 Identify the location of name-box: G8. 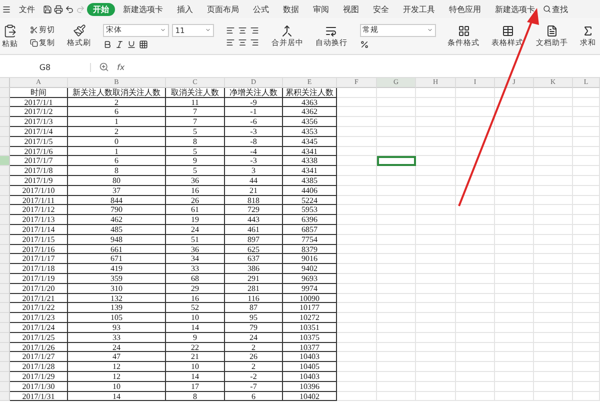
(45, 67).